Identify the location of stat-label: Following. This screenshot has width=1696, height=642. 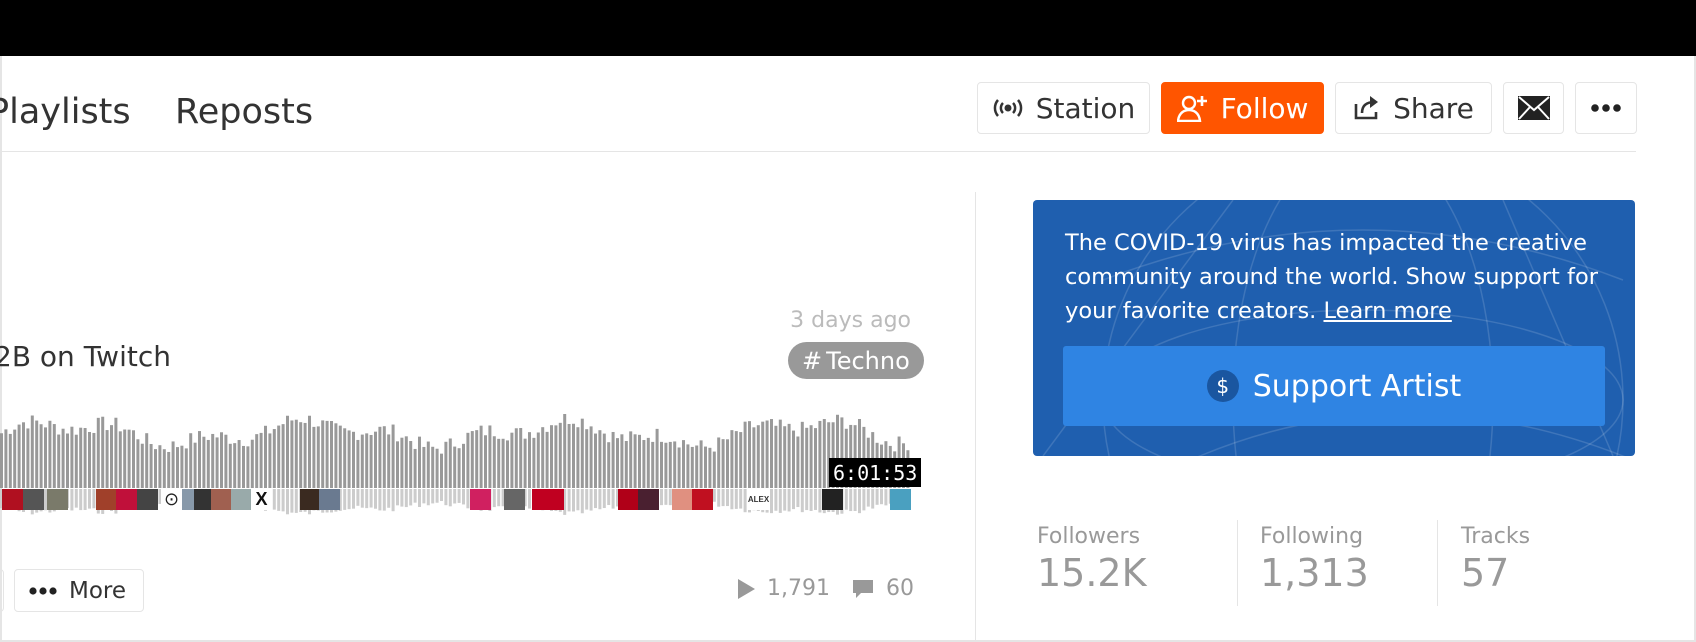
(1312, 536).